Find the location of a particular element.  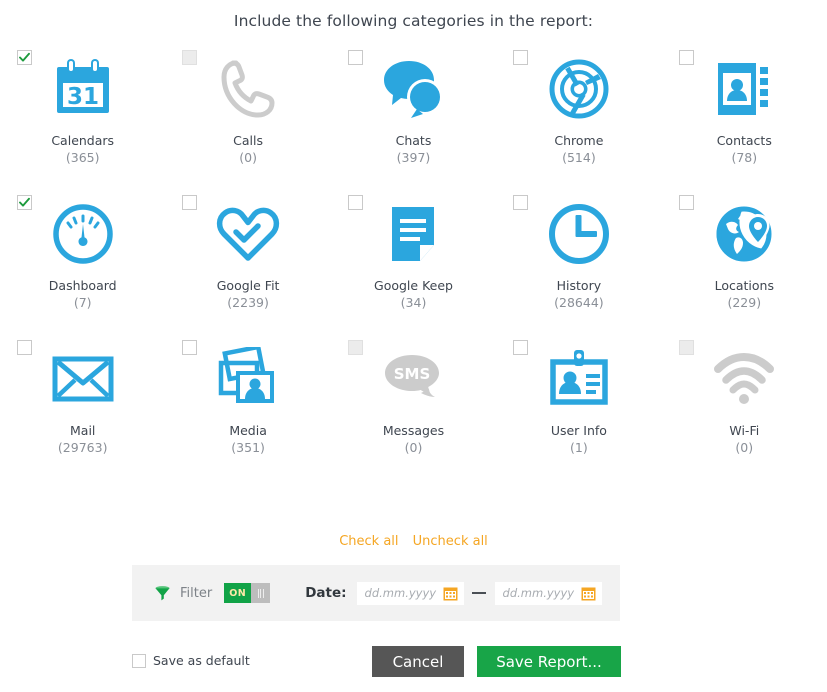

calendar-icon: 31 is located at coordinates (82, 89).